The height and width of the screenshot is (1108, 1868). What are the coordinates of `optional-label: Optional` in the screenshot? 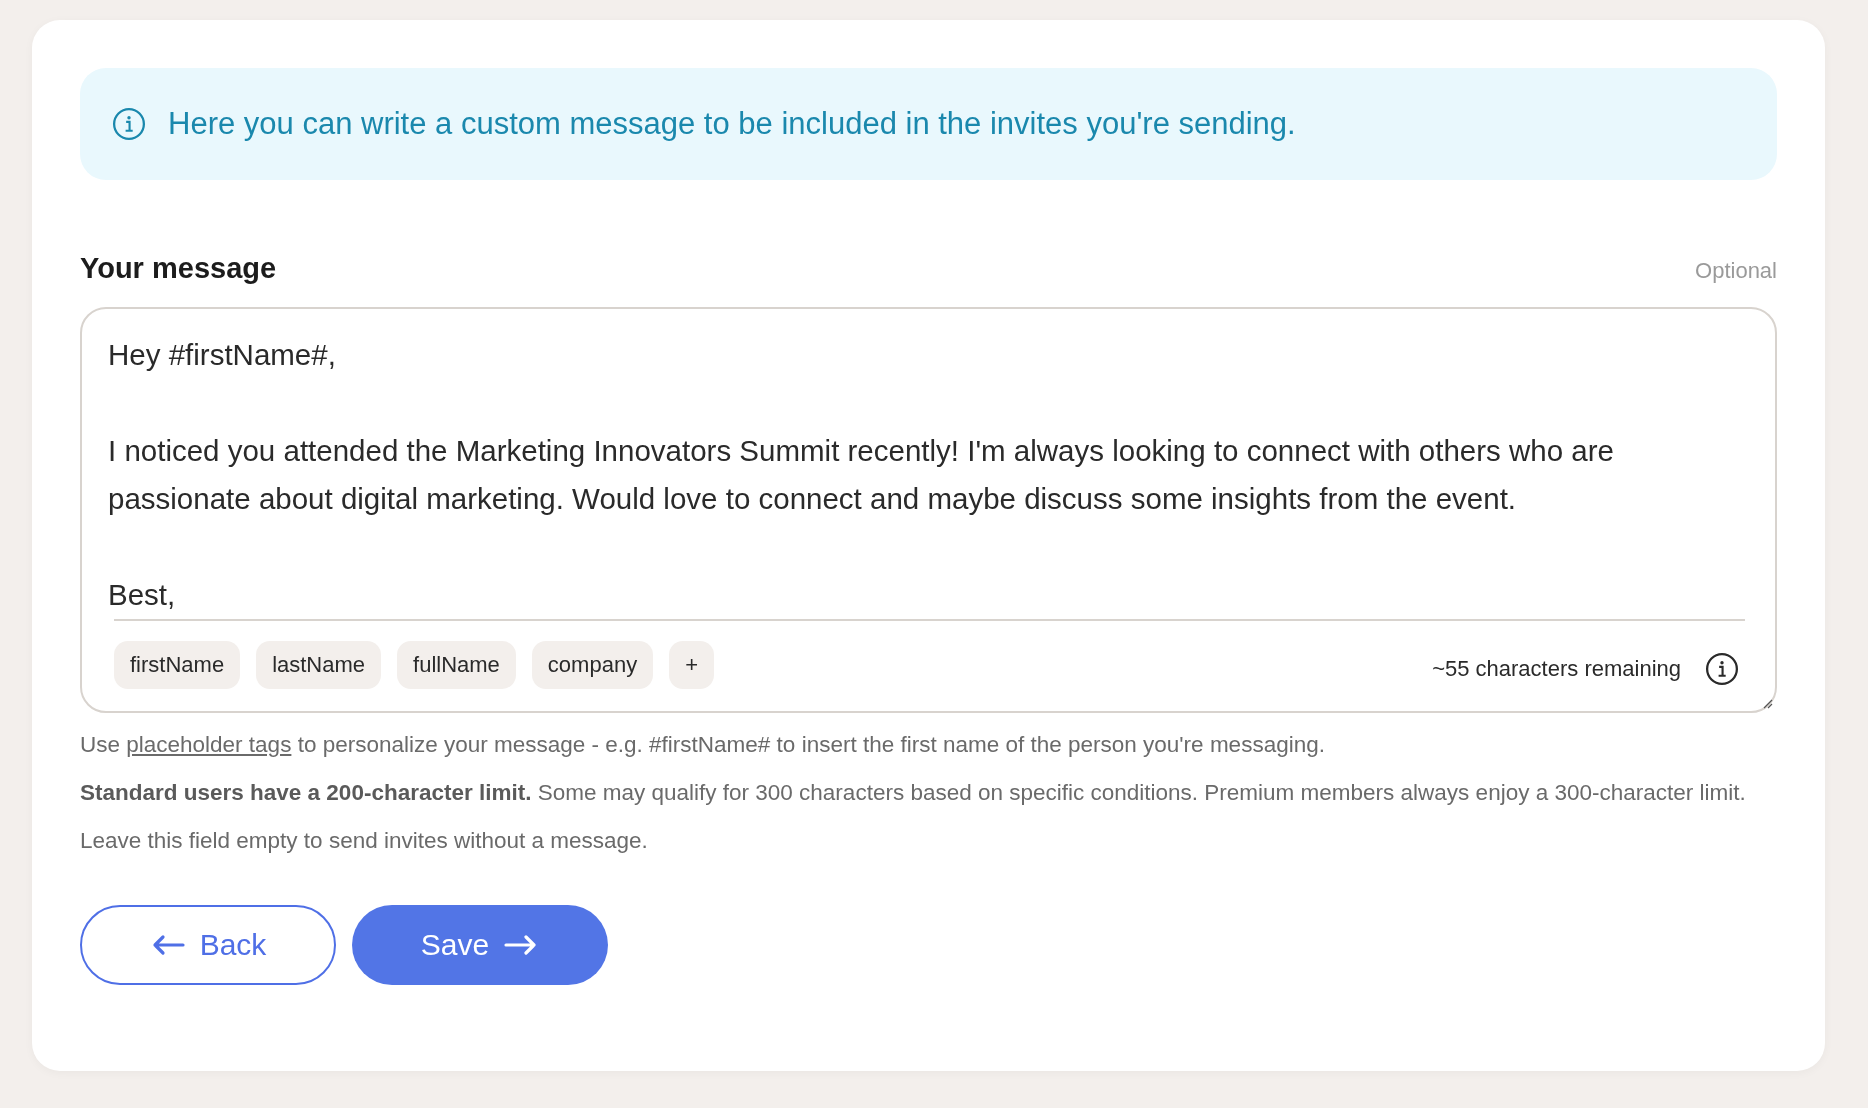 It's located at (1736, 271).